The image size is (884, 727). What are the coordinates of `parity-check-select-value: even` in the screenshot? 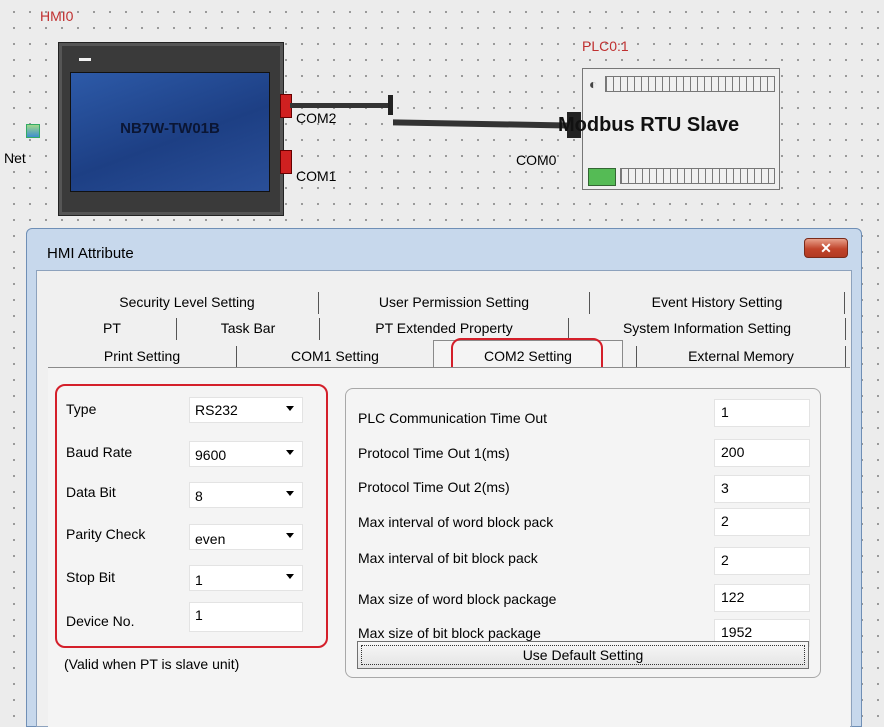 It's located at (210, 539).